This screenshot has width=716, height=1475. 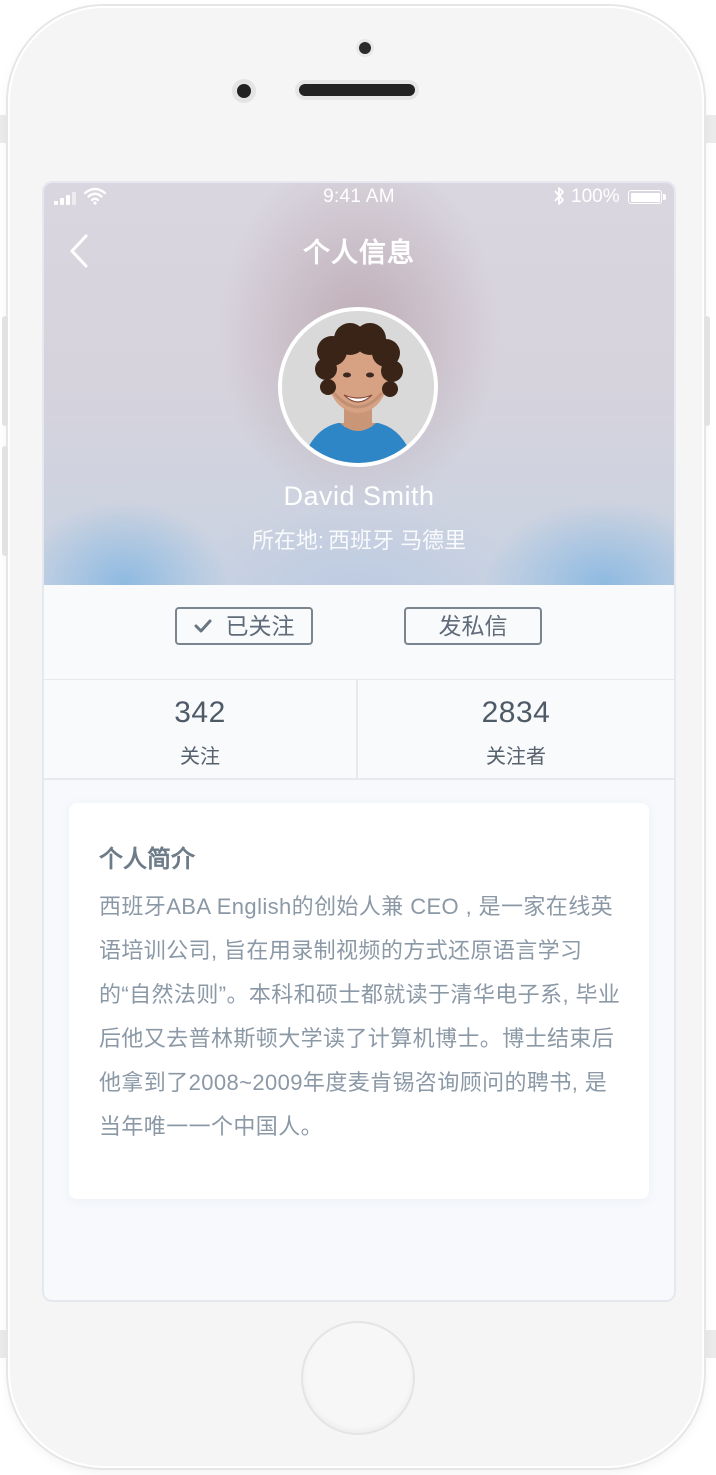 I want to click on following-count: 342, so click(x=200, y=712).